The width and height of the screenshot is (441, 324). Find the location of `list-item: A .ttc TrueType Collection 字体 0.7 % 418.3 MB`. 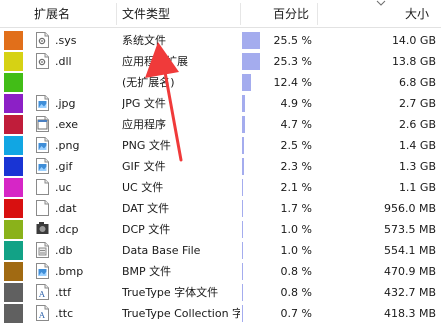

list-item: A .ttc TrueType Collection 字体 0.7 % 418.3 MB is located at coordinates (220, 313).